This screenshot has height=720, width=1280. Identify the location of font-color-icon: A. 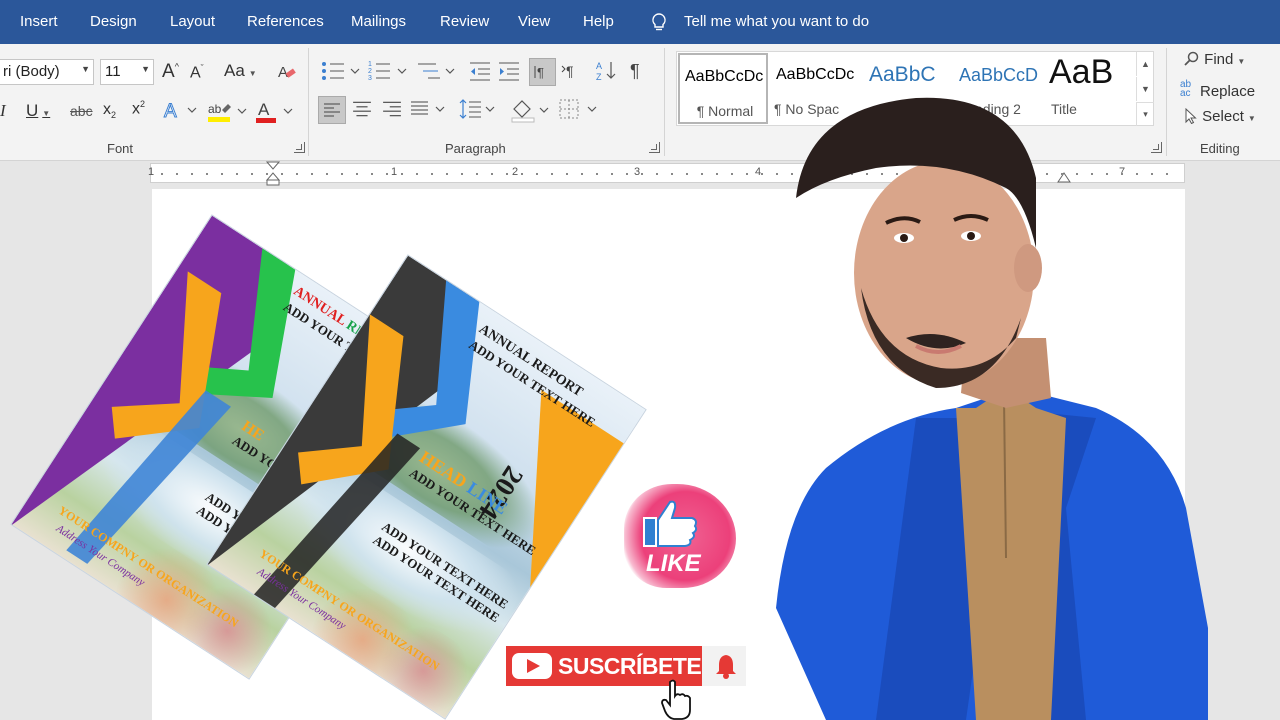
(275, 111).